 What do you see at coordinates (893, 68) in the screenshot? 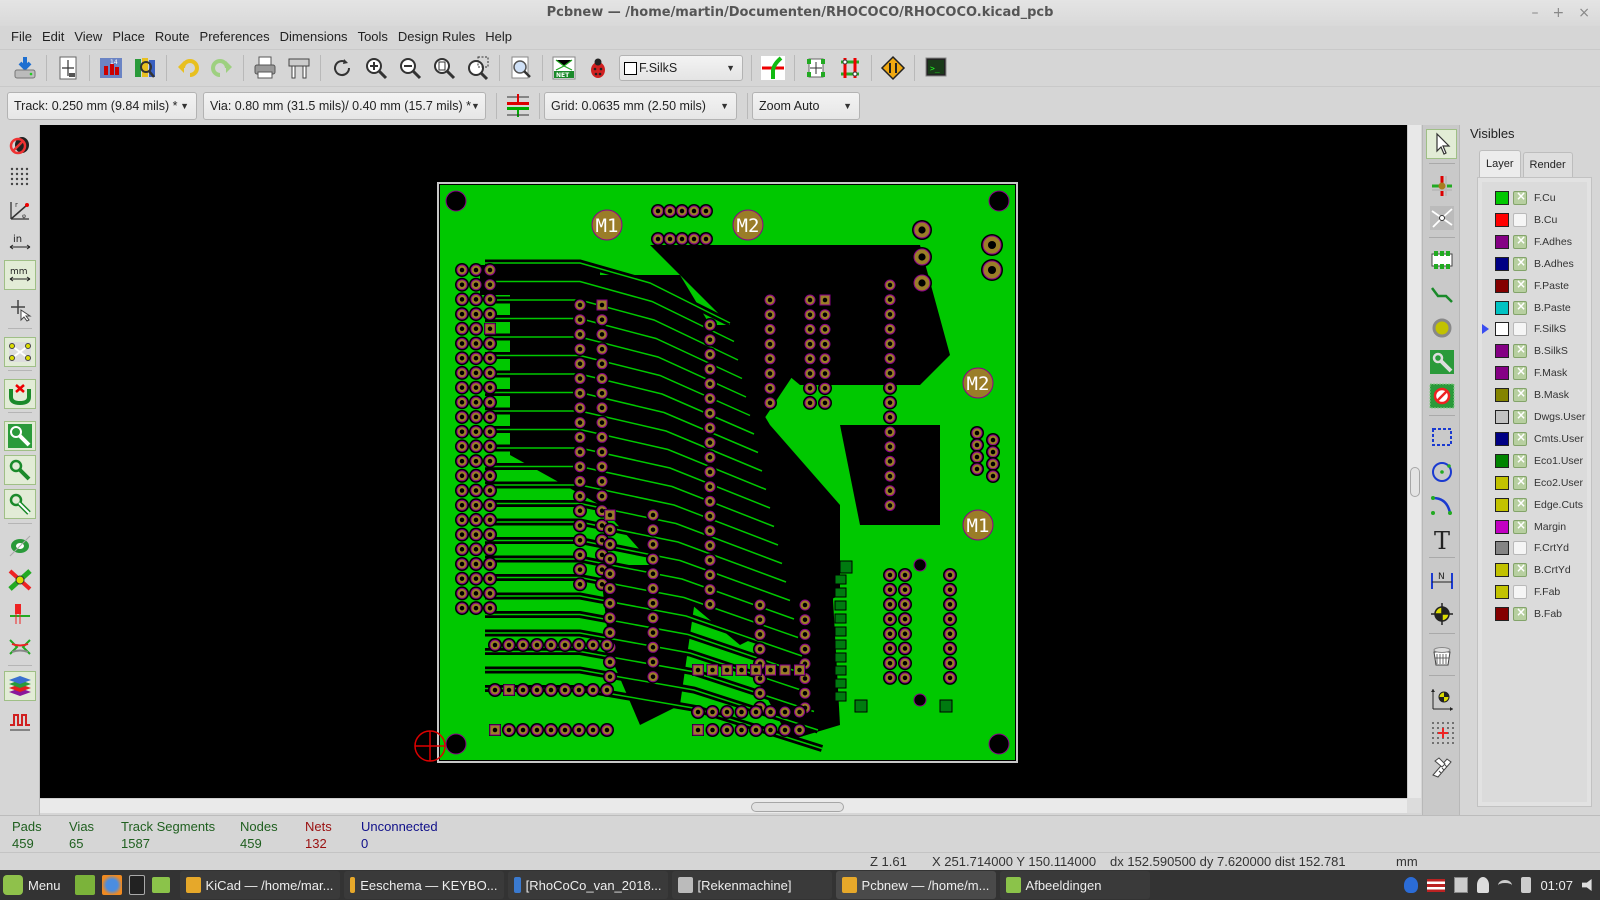
I see `freeroute-button` at bounding box center [893, 68].